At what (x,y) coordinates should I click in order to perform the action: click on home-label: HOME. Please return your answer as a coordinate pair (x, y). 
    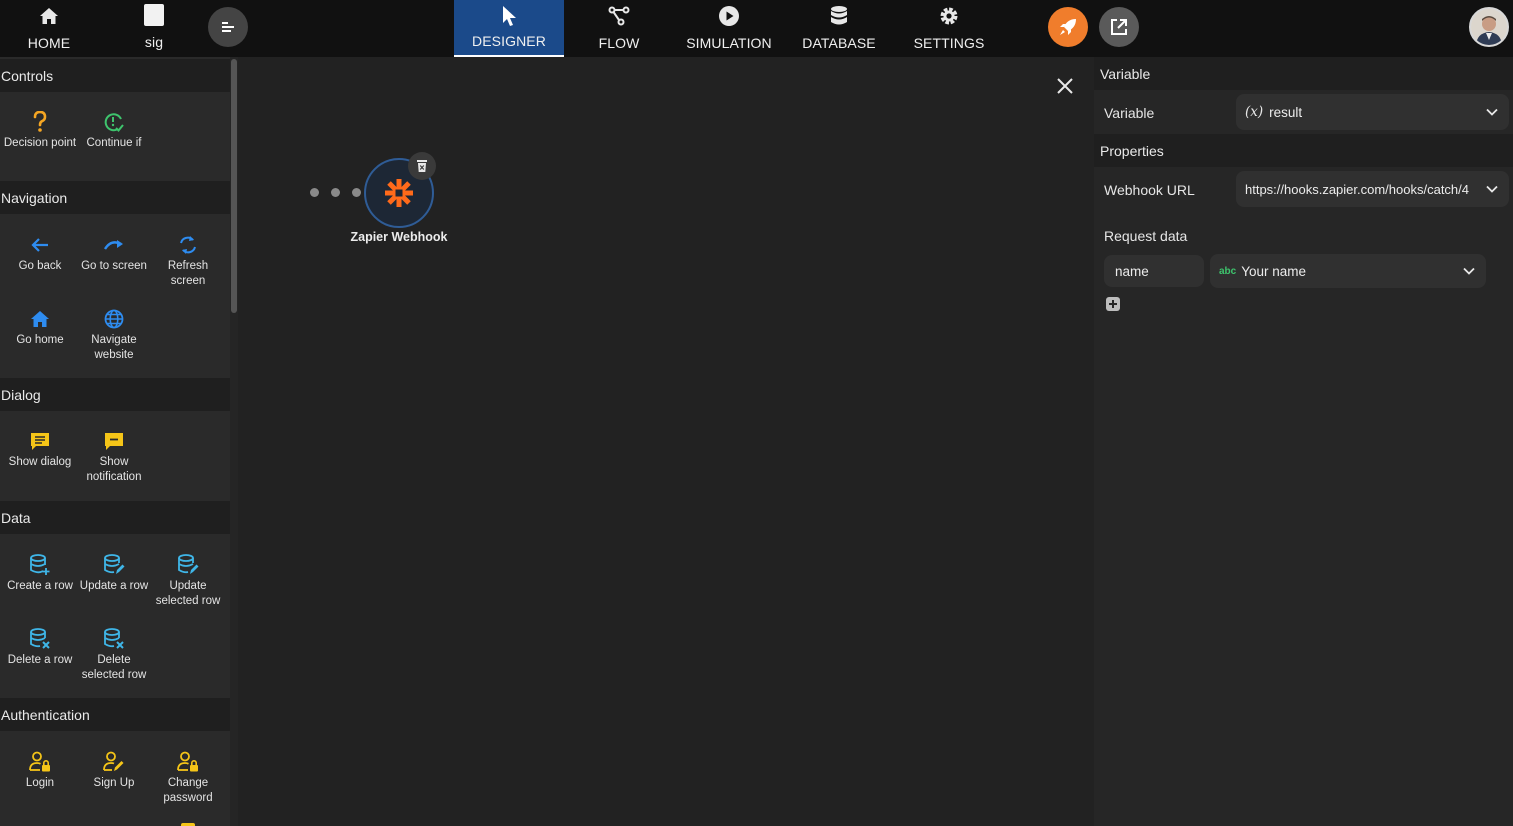
    Looking at the image, I should click on (49, 43).